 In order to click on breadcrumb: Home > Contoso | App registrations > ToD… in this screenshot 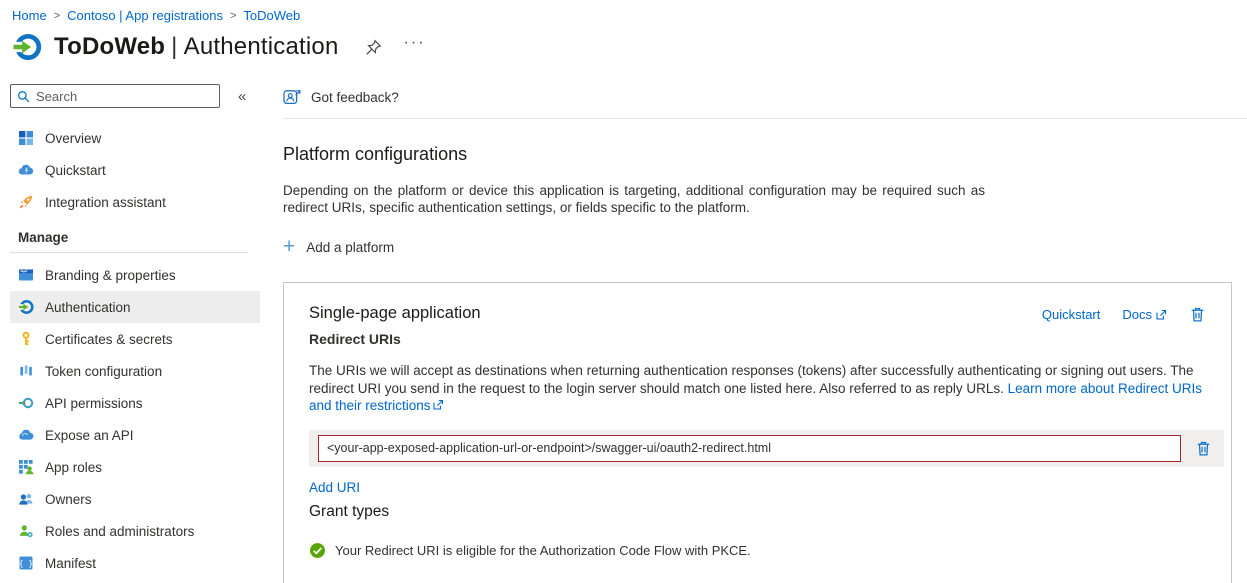, I will do `click(623, 11)`.